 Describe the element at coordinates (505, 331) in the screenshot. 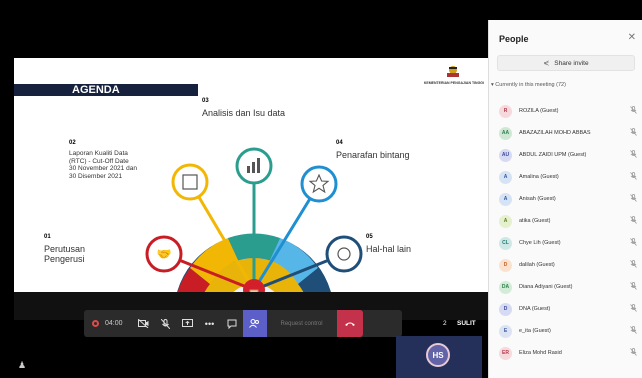

I see `avatar: E` at that location.